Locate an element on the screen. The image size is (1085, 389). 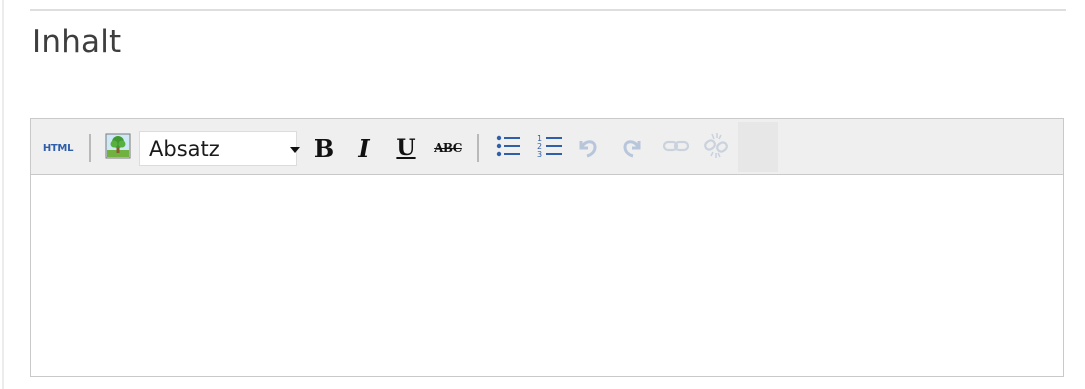
redo-button is located at coordinates (632, 148).